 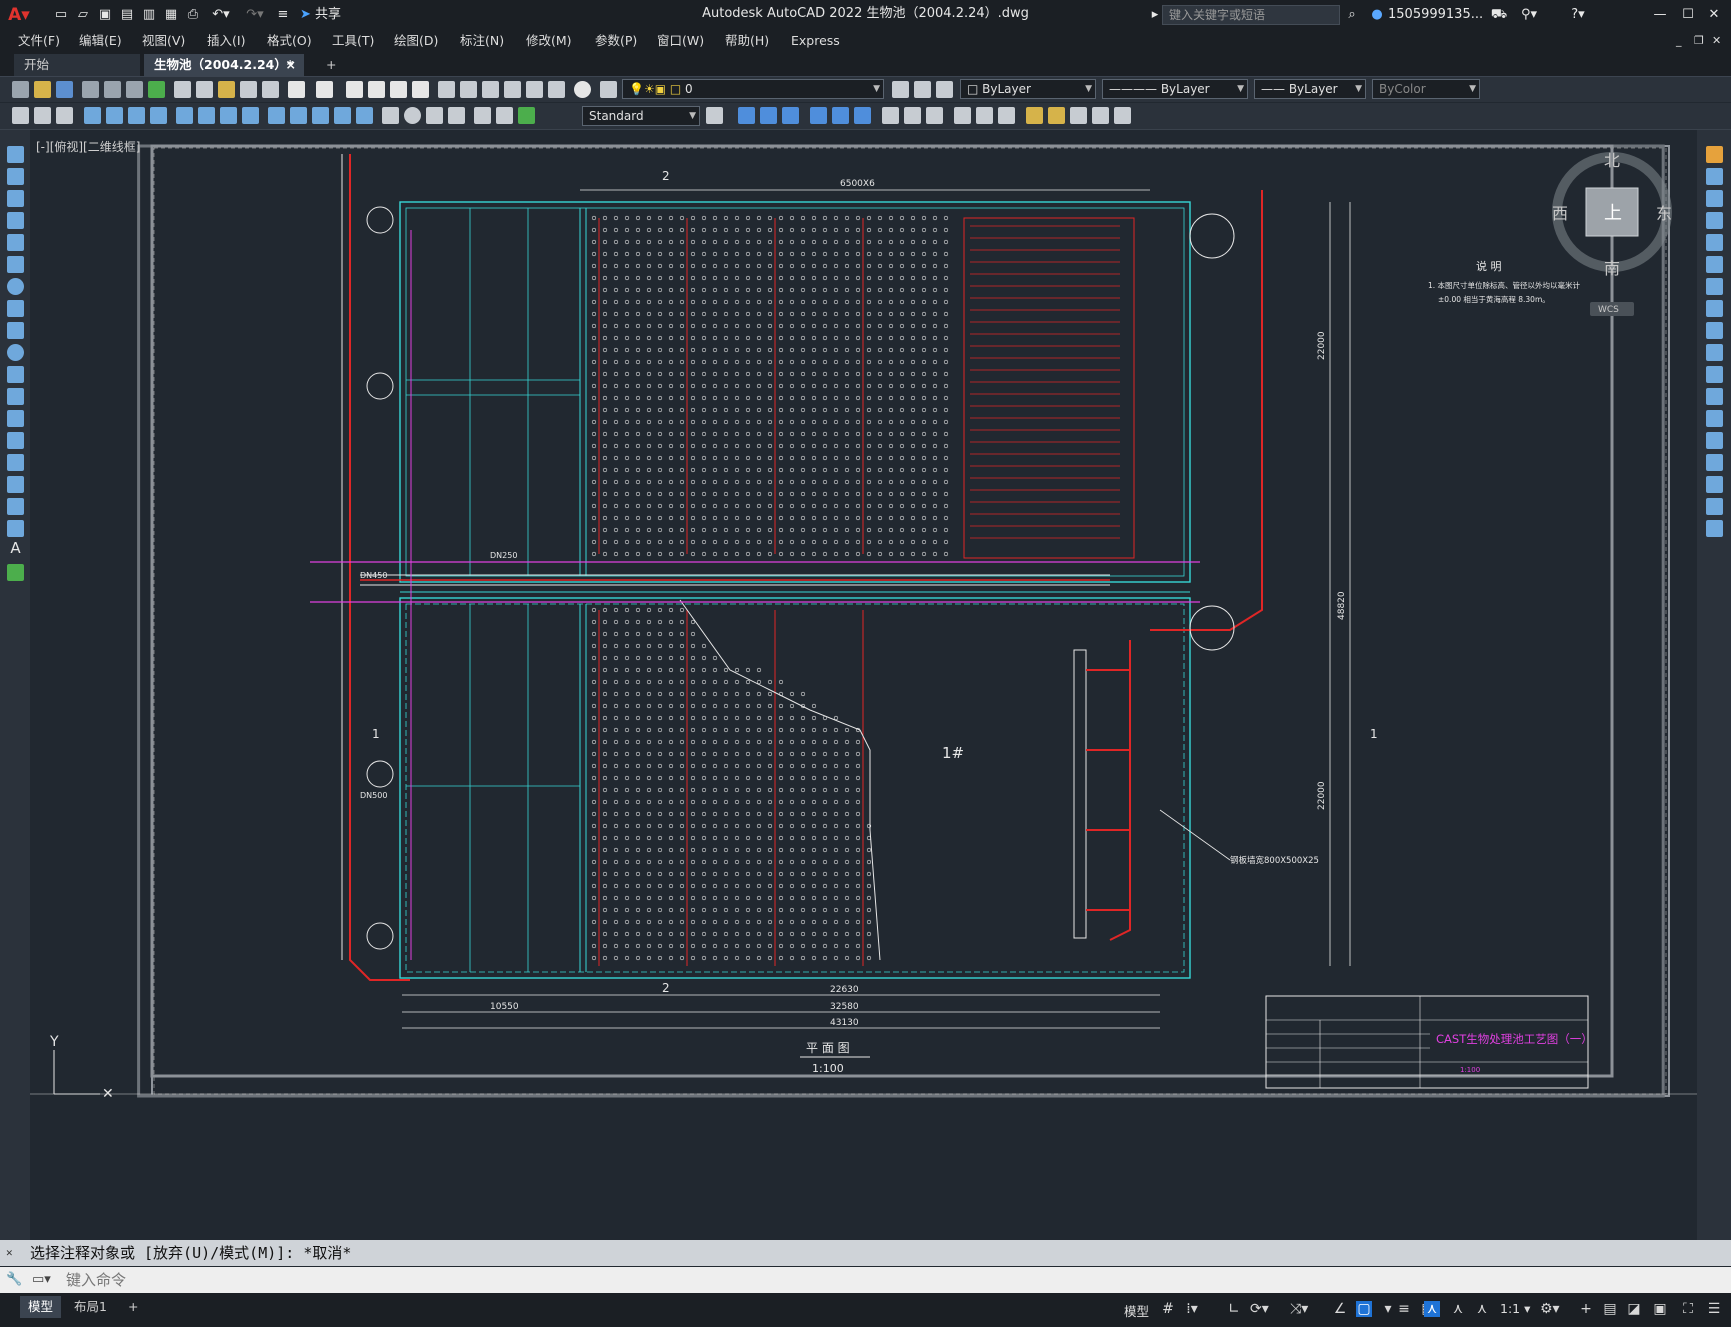 What do you see at coordinates (1714, 506) in the screenshot?
I see `blend-icon` at bounding box center [1714, 506].